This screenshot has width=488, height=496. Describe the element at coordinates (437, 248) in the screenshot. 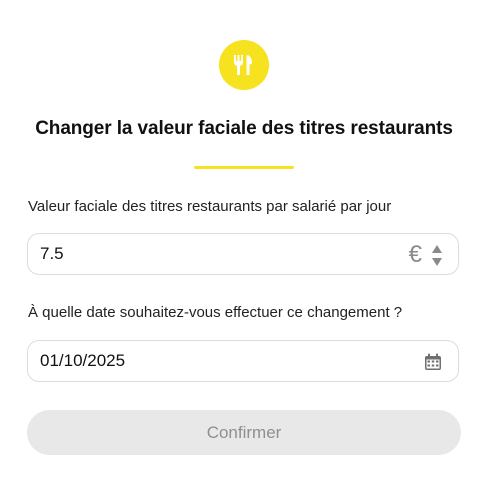

I see `increment-arrow-icon` at that location.